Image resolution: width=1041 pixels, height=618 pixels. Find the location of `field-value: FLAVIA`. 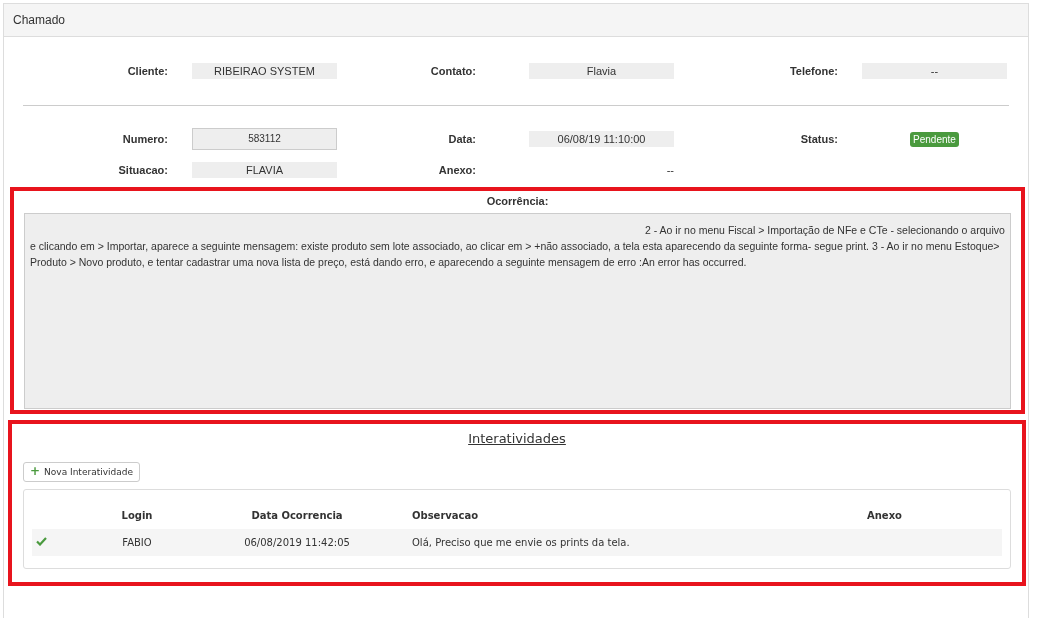

field-value: FLAVIA is located at coordinates (264, 170).